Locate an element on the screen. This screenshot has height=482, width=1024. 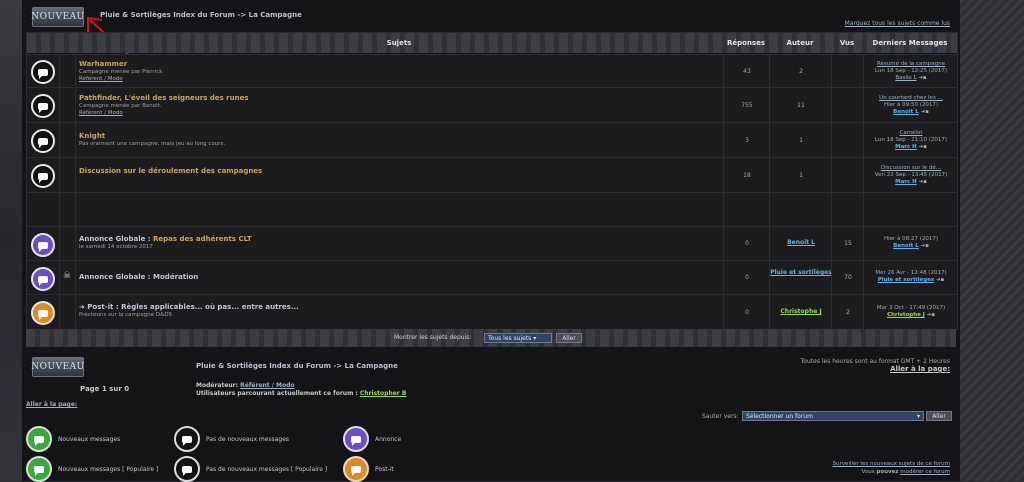
last-post-user-link: Basile L is located at coordinates (905, 78).